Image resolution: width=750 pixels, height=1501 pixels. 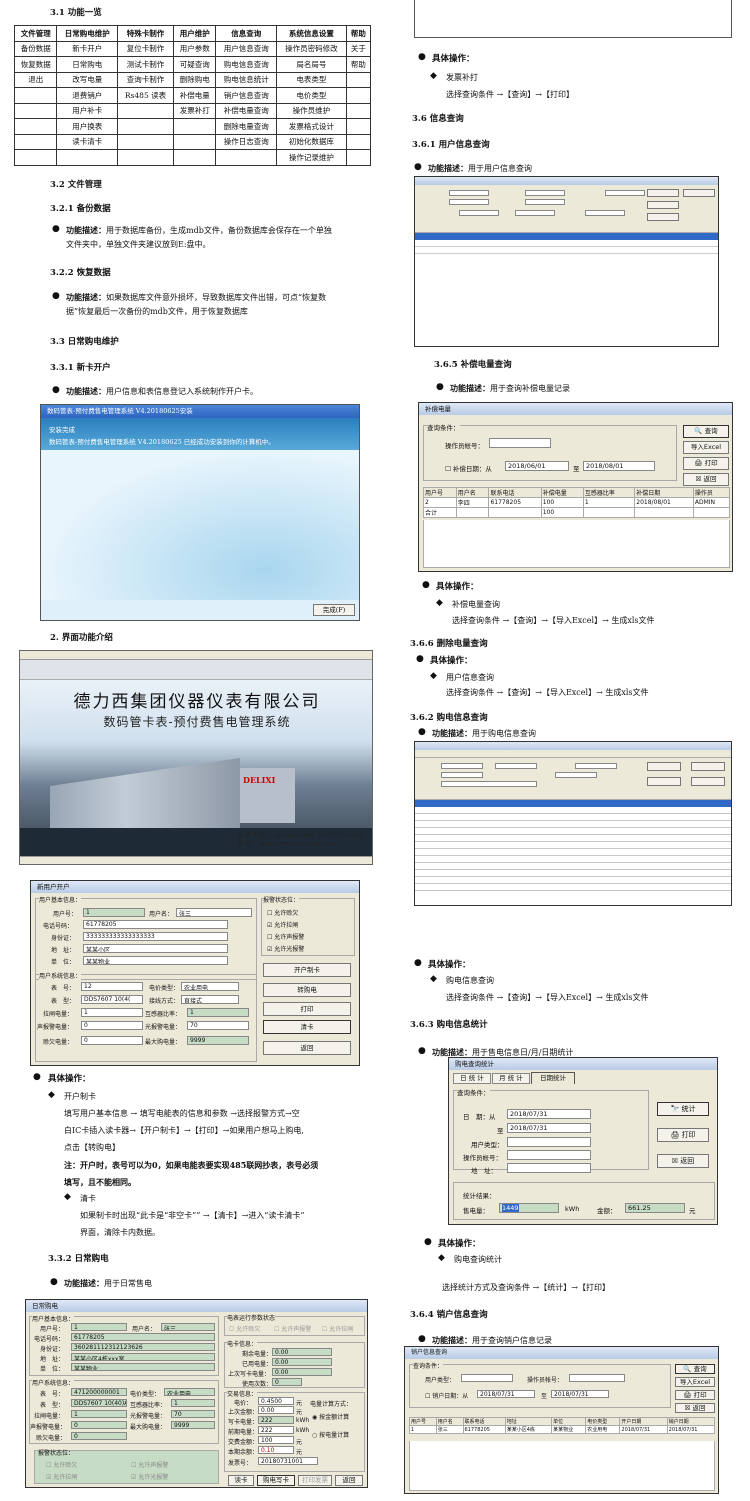 What do you see at coordinates (683, 1109) in the screenshot?
I see `statistics-button: 🔭 统计` at bounding box center [683, 1109].